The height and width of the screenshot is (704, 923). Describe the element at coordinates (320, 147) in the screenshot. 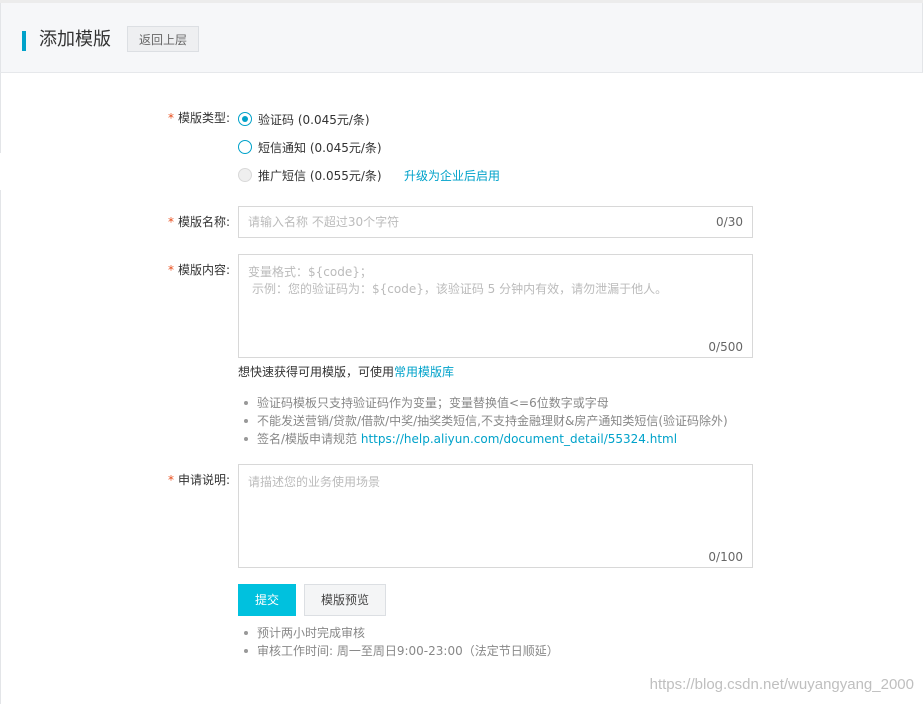

I see `radio-label: 短信通知 (0.045元/条)` at that location.